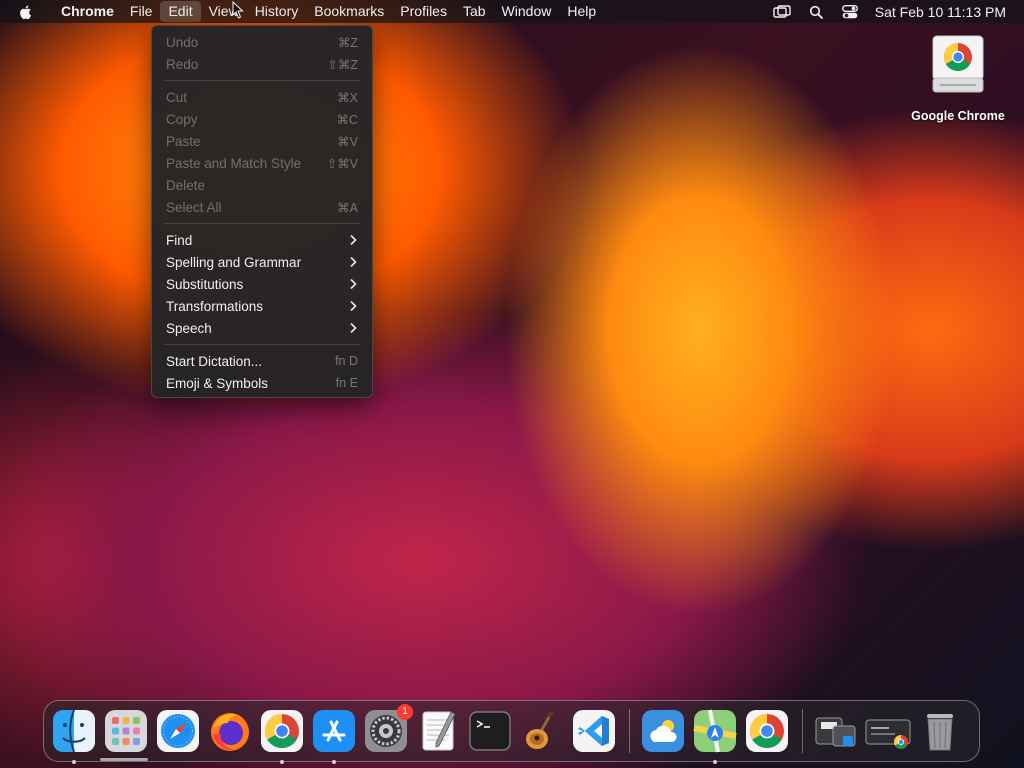 This screenshot has width=1024, height=768. What do you see at coordinates (262, 42) in the screenshot?
I see `menu-item-undo: Undo ⌘Z` at bounding box center [262, 42].